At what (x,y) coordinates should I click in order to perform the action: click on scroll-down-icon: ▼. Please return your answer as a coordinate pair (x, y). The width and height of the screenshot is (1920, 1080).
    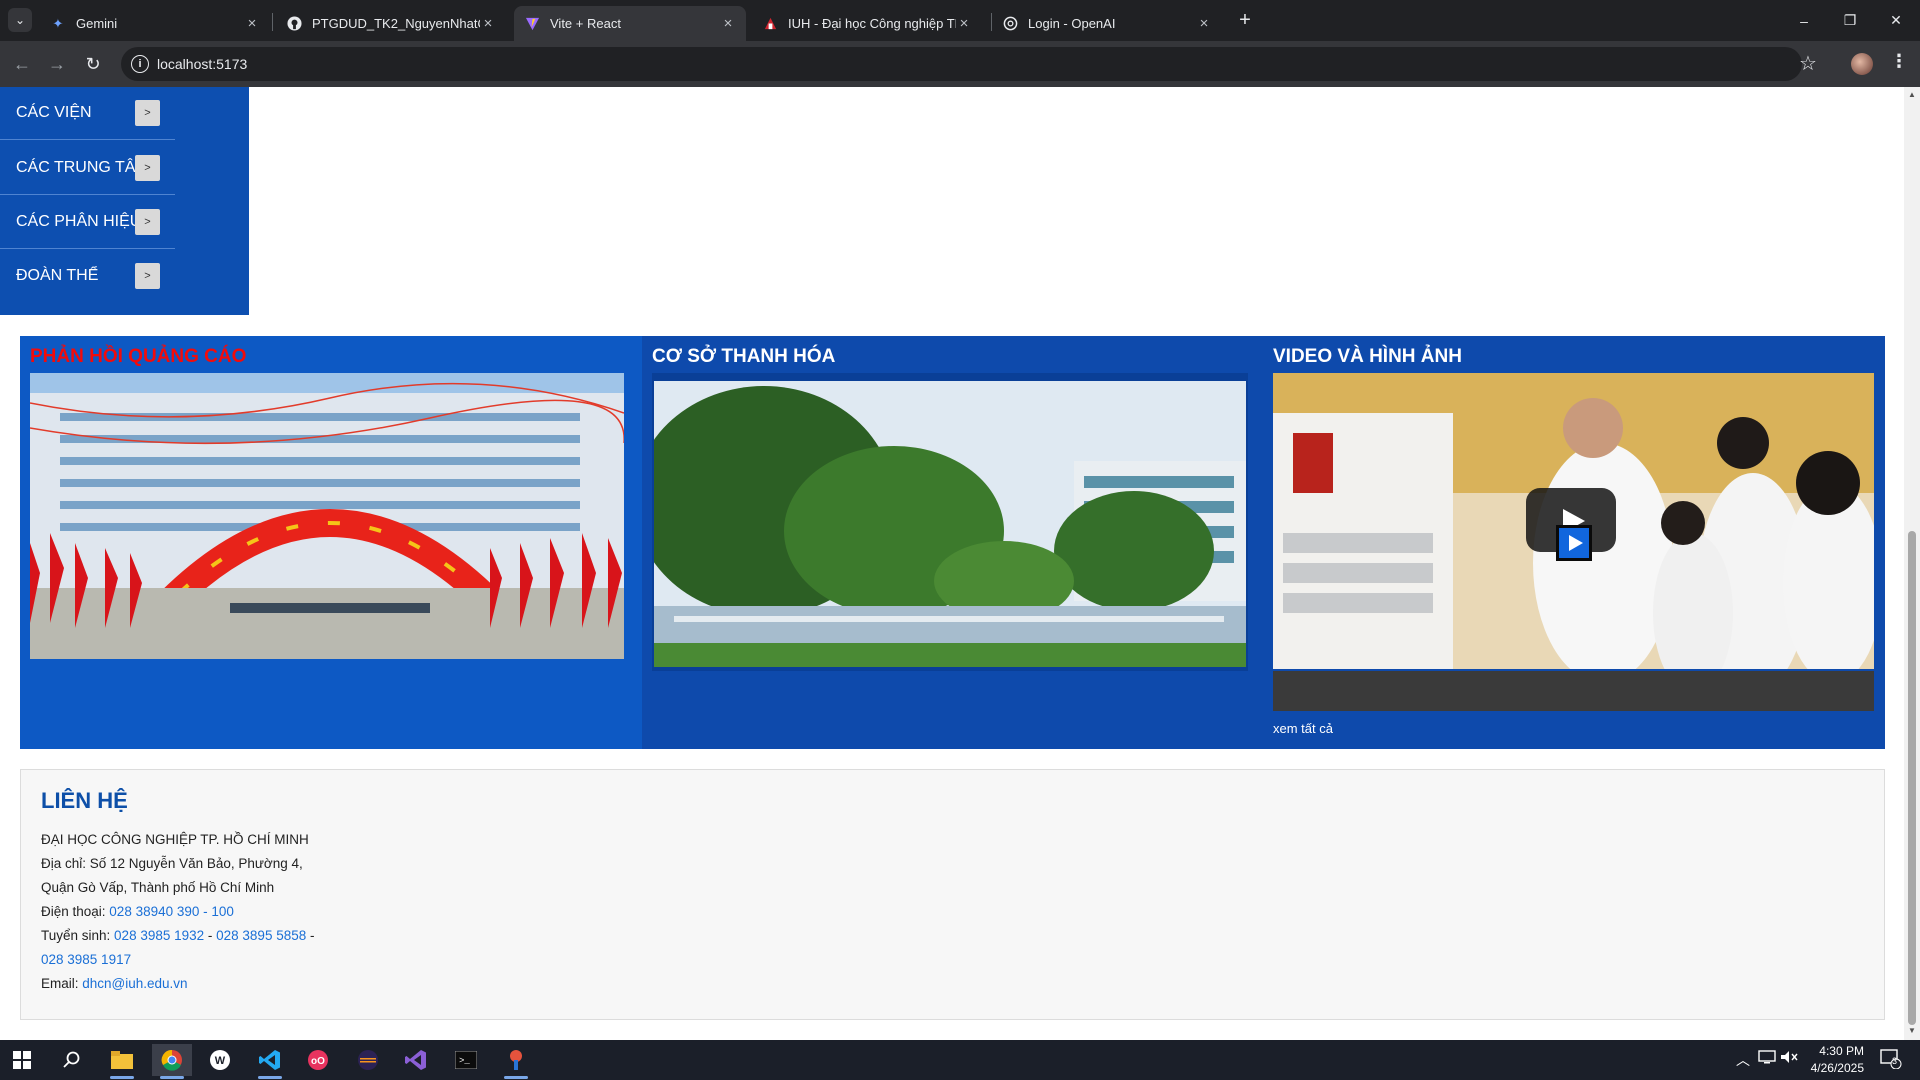
    Looking at the image, I should click on (1912, 1031).